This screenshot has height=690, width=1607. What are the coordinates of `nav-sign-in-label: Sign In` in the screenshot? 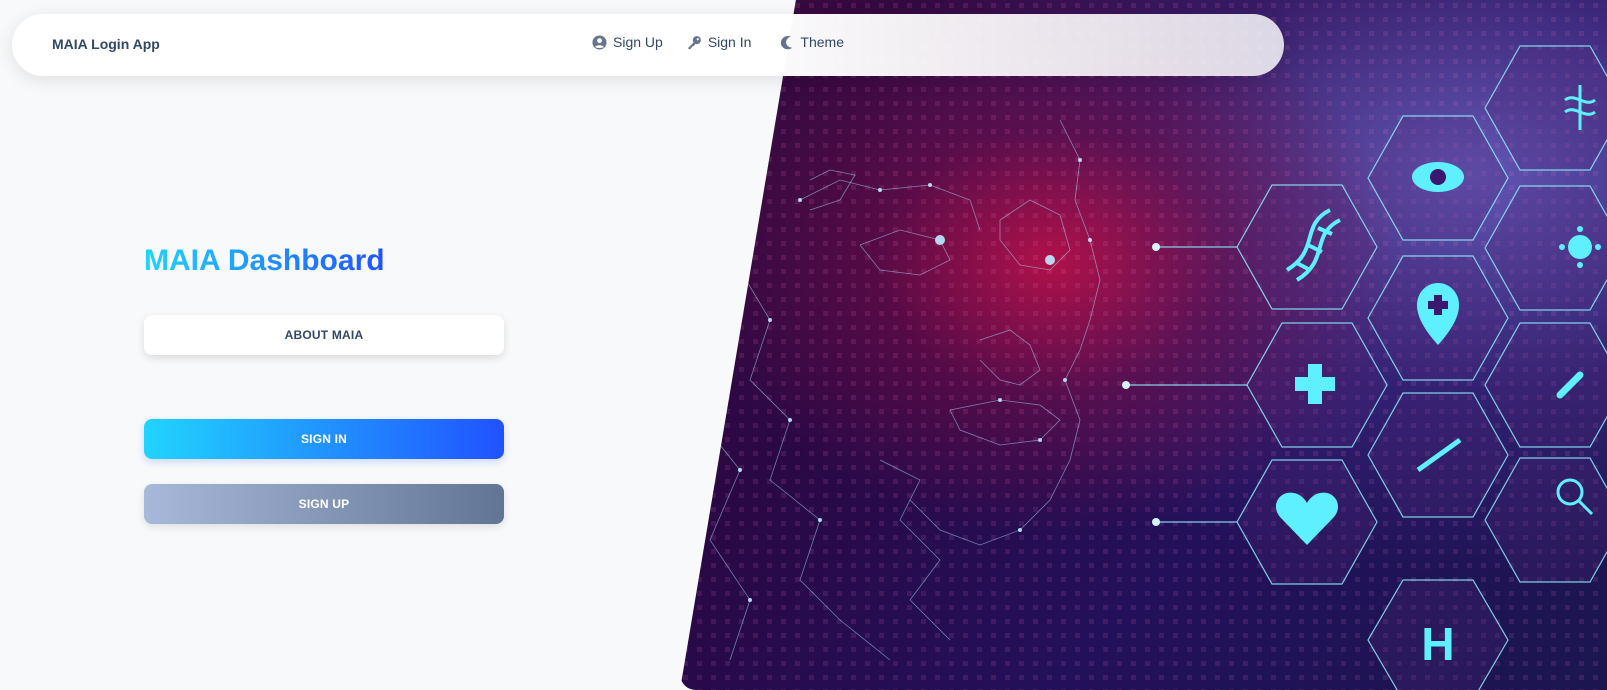 It's located at (729, 42).